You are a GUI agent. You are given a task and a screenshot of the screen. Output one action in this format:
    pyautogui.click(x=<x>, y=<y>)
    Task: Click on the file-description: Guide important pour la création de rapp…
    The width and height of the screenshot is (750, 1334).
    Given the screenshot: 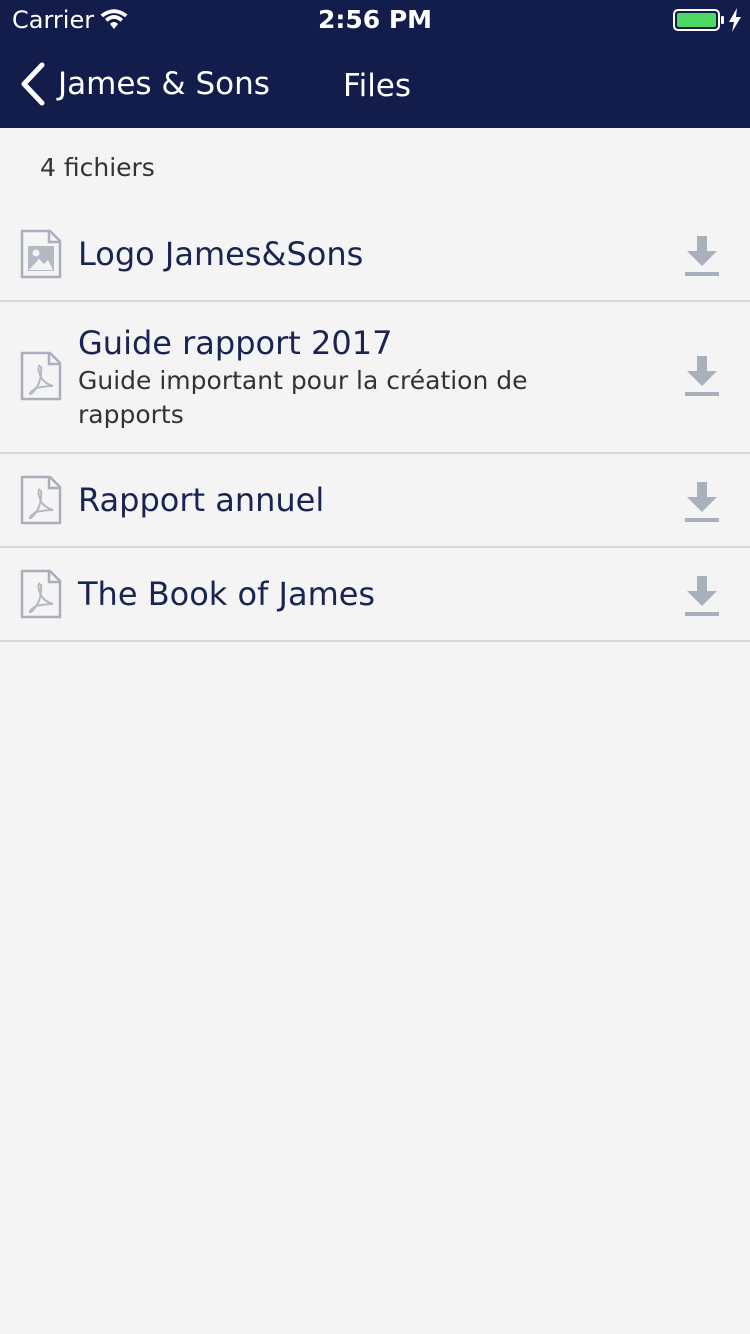 What is the action you would take?
    pyautogui.click(x=303, y=397)
    